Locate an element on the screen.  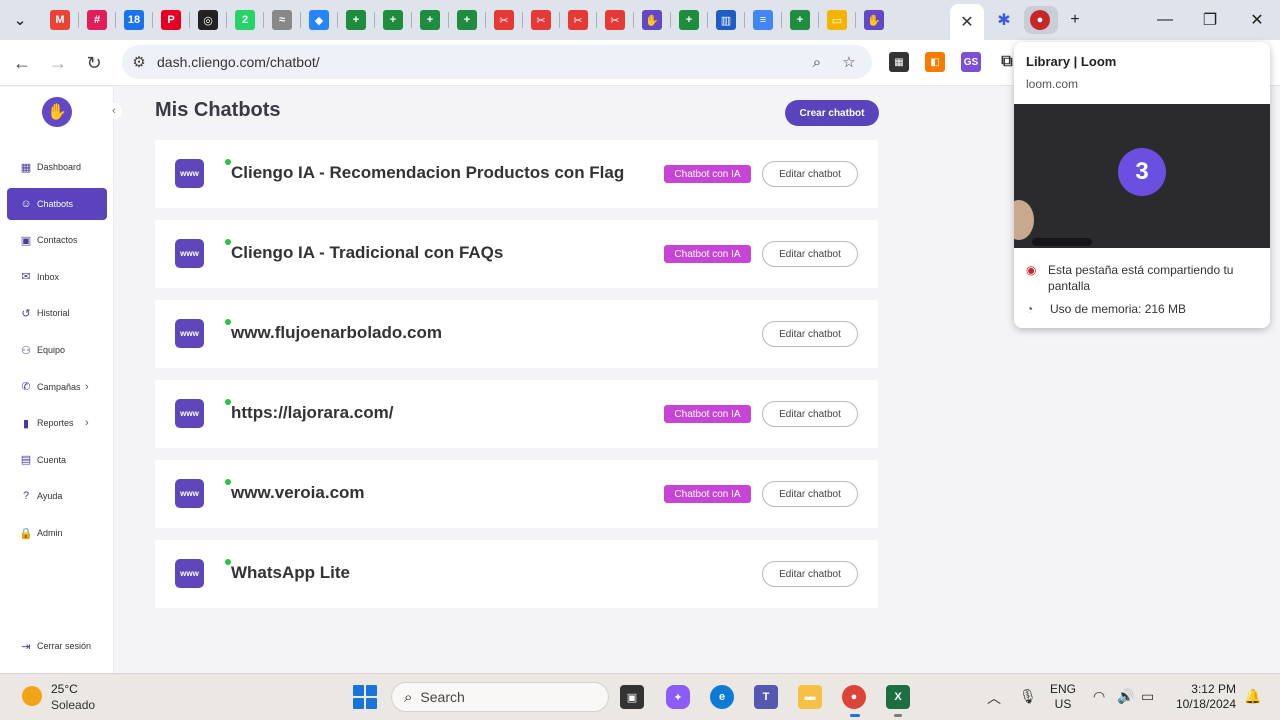
address-bar: ⚙ dash.cliengo.com/chatbot/ ⌕ ☆ is located at coordinates (497, 62).